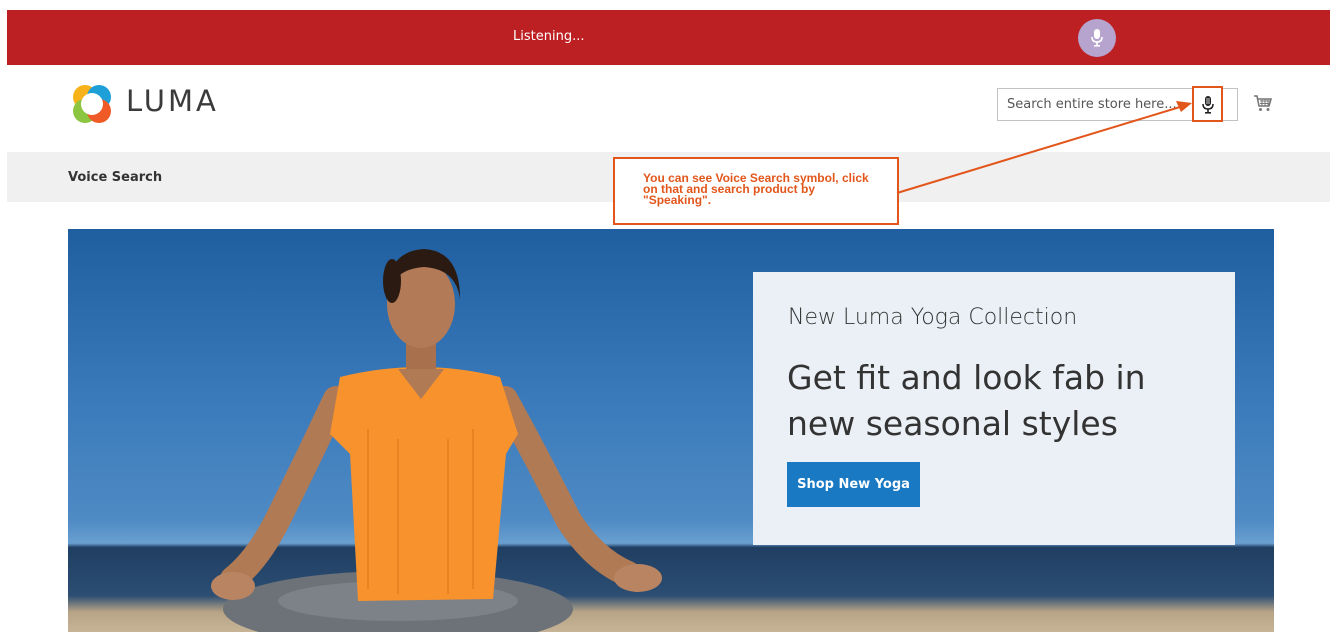 Image resolution: width=1338 pixels, height=632 pixels. I want to click on shop-new-yoga-button: Shop New Yoga, so click(853, 484).